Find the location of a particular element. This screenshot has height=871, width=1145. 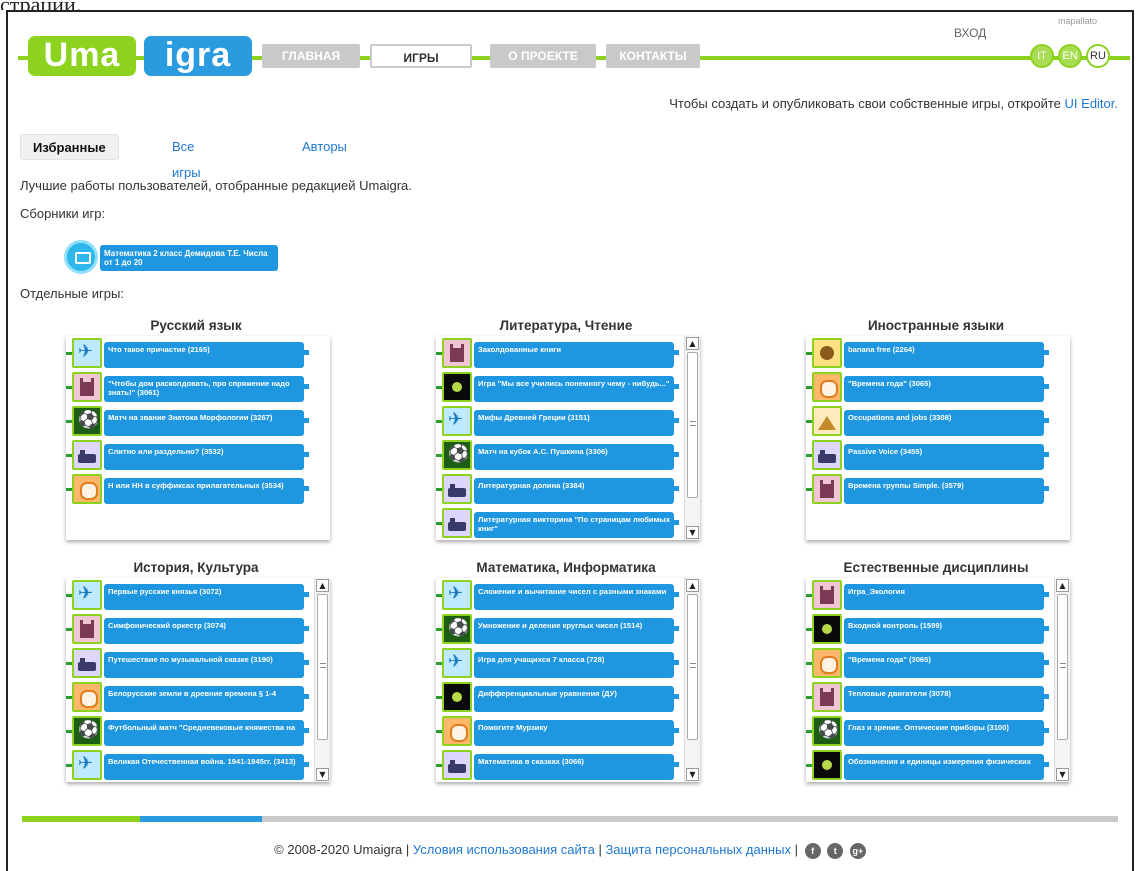

game-title: Матч на звание Знатока Морфологии (3267) is located at coordinates (204, 423).